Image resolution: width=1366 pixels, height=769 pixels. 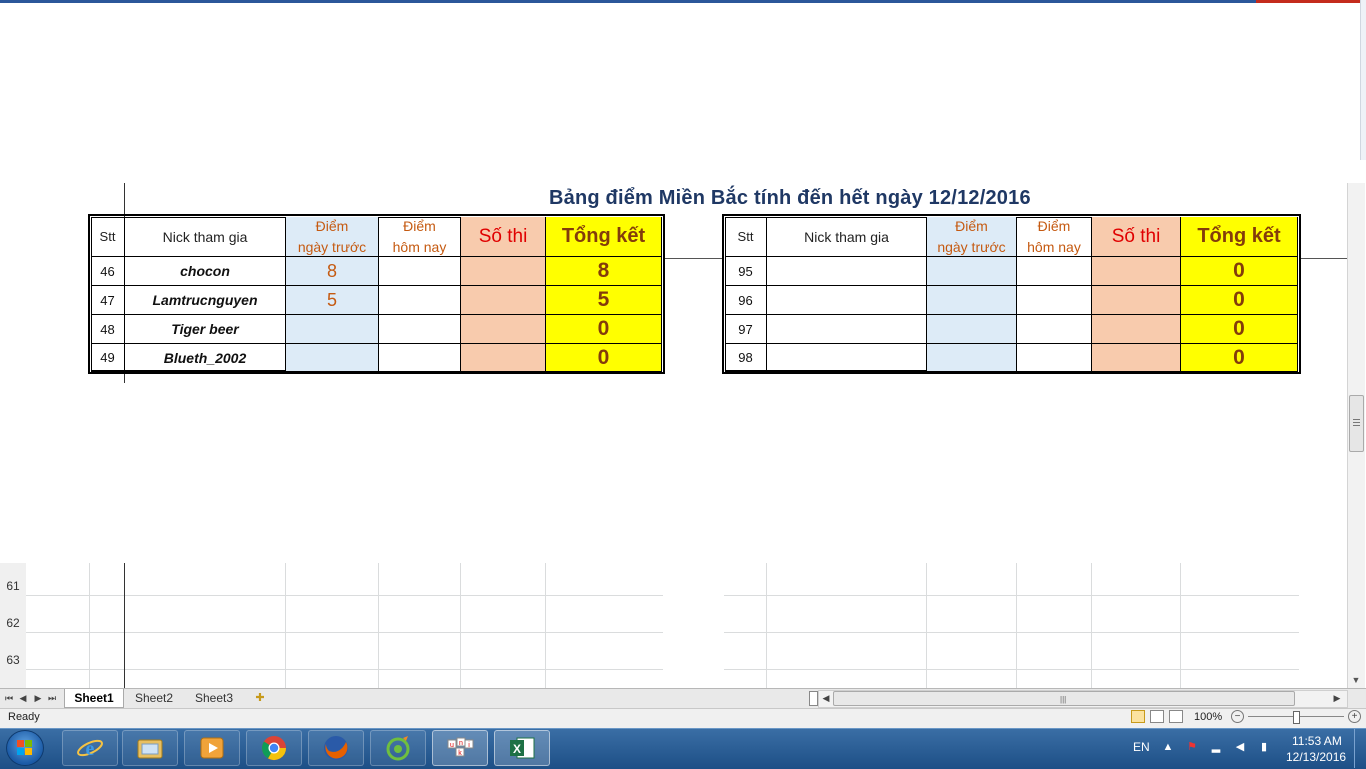 I want to click on normal-view-icon, so click(x=1138, y=716).